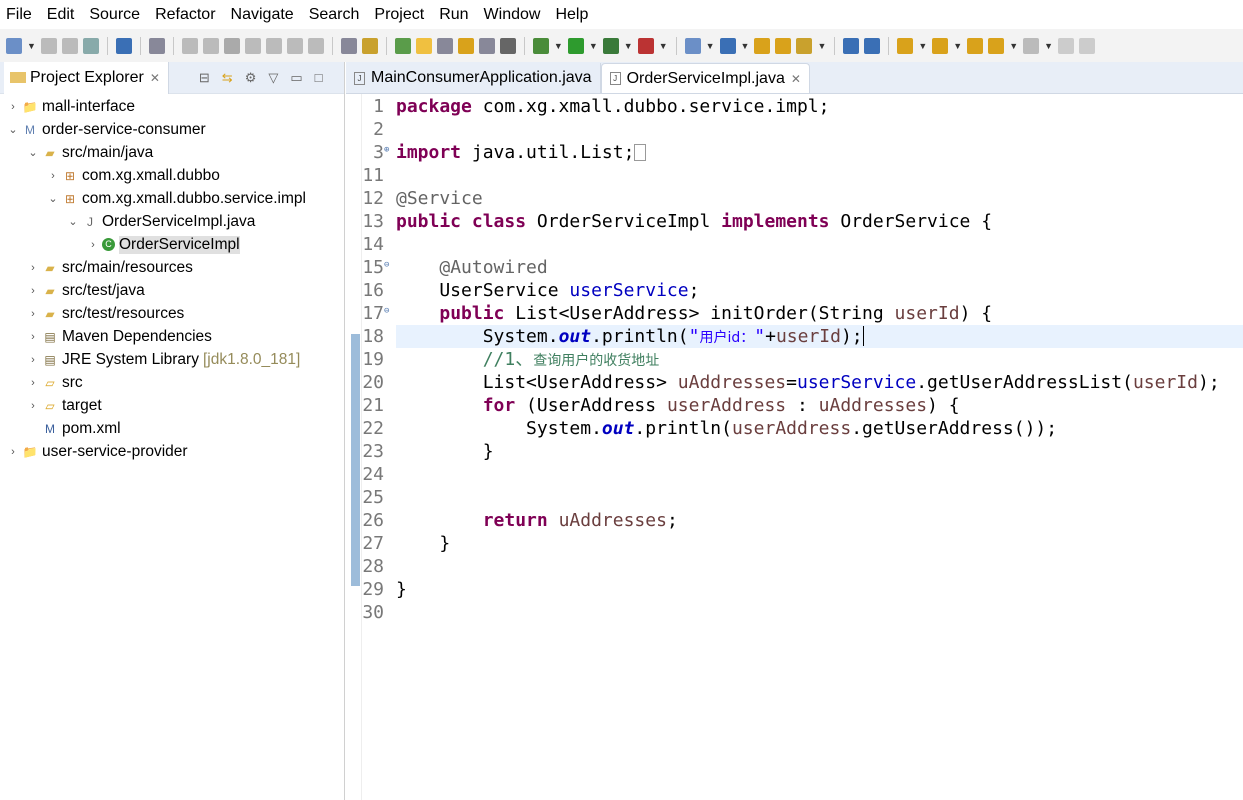 This screenshot has height=800, width=1243. I want to click on maximize-icon: □, so click(319, 78).